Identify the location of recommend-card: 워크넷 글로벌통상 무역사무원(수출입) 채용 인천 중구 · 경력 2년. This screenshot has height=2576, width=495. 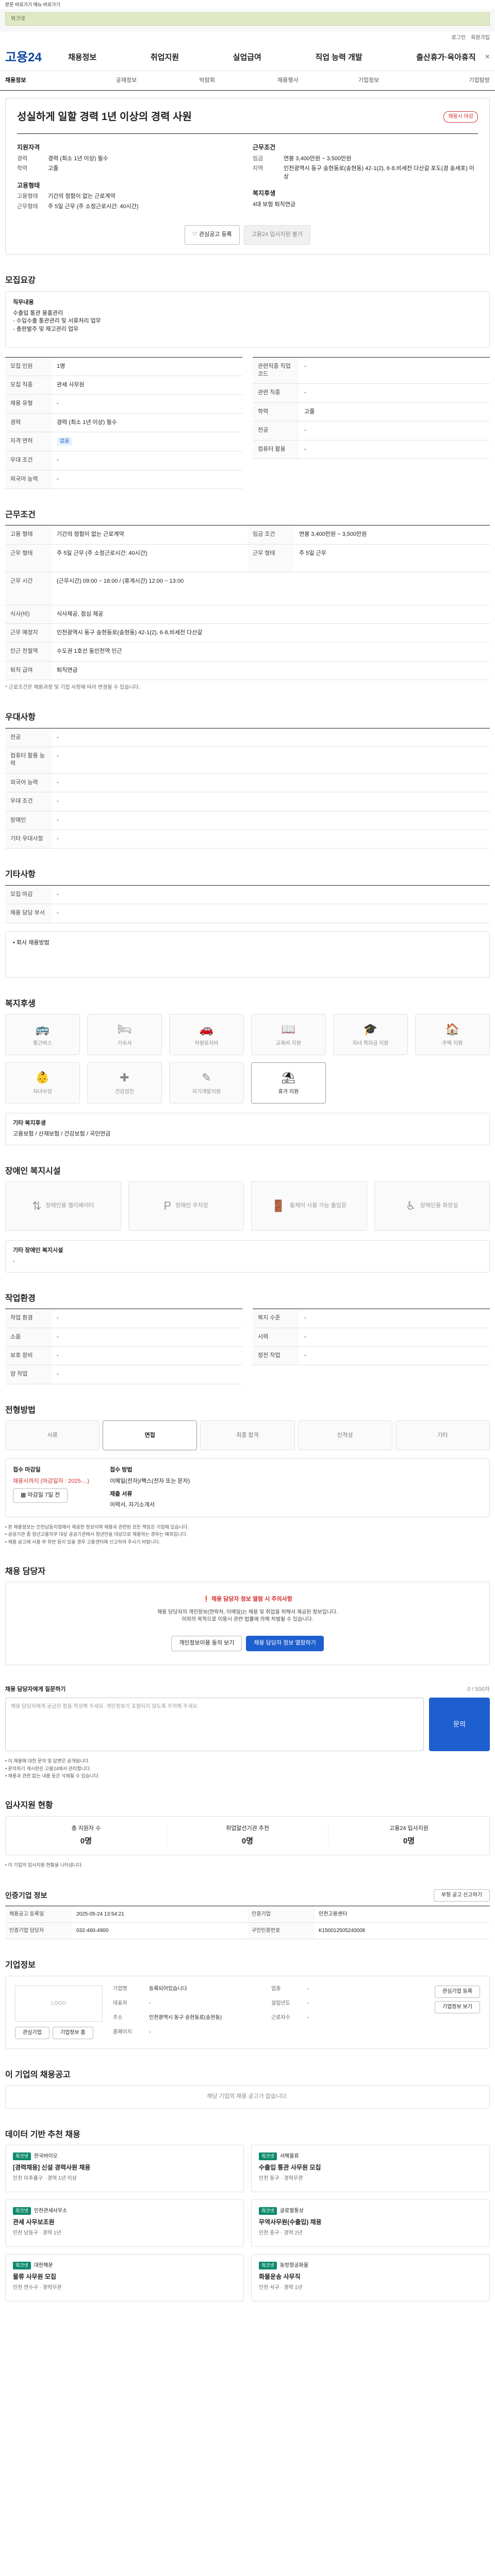
(371, 2223).